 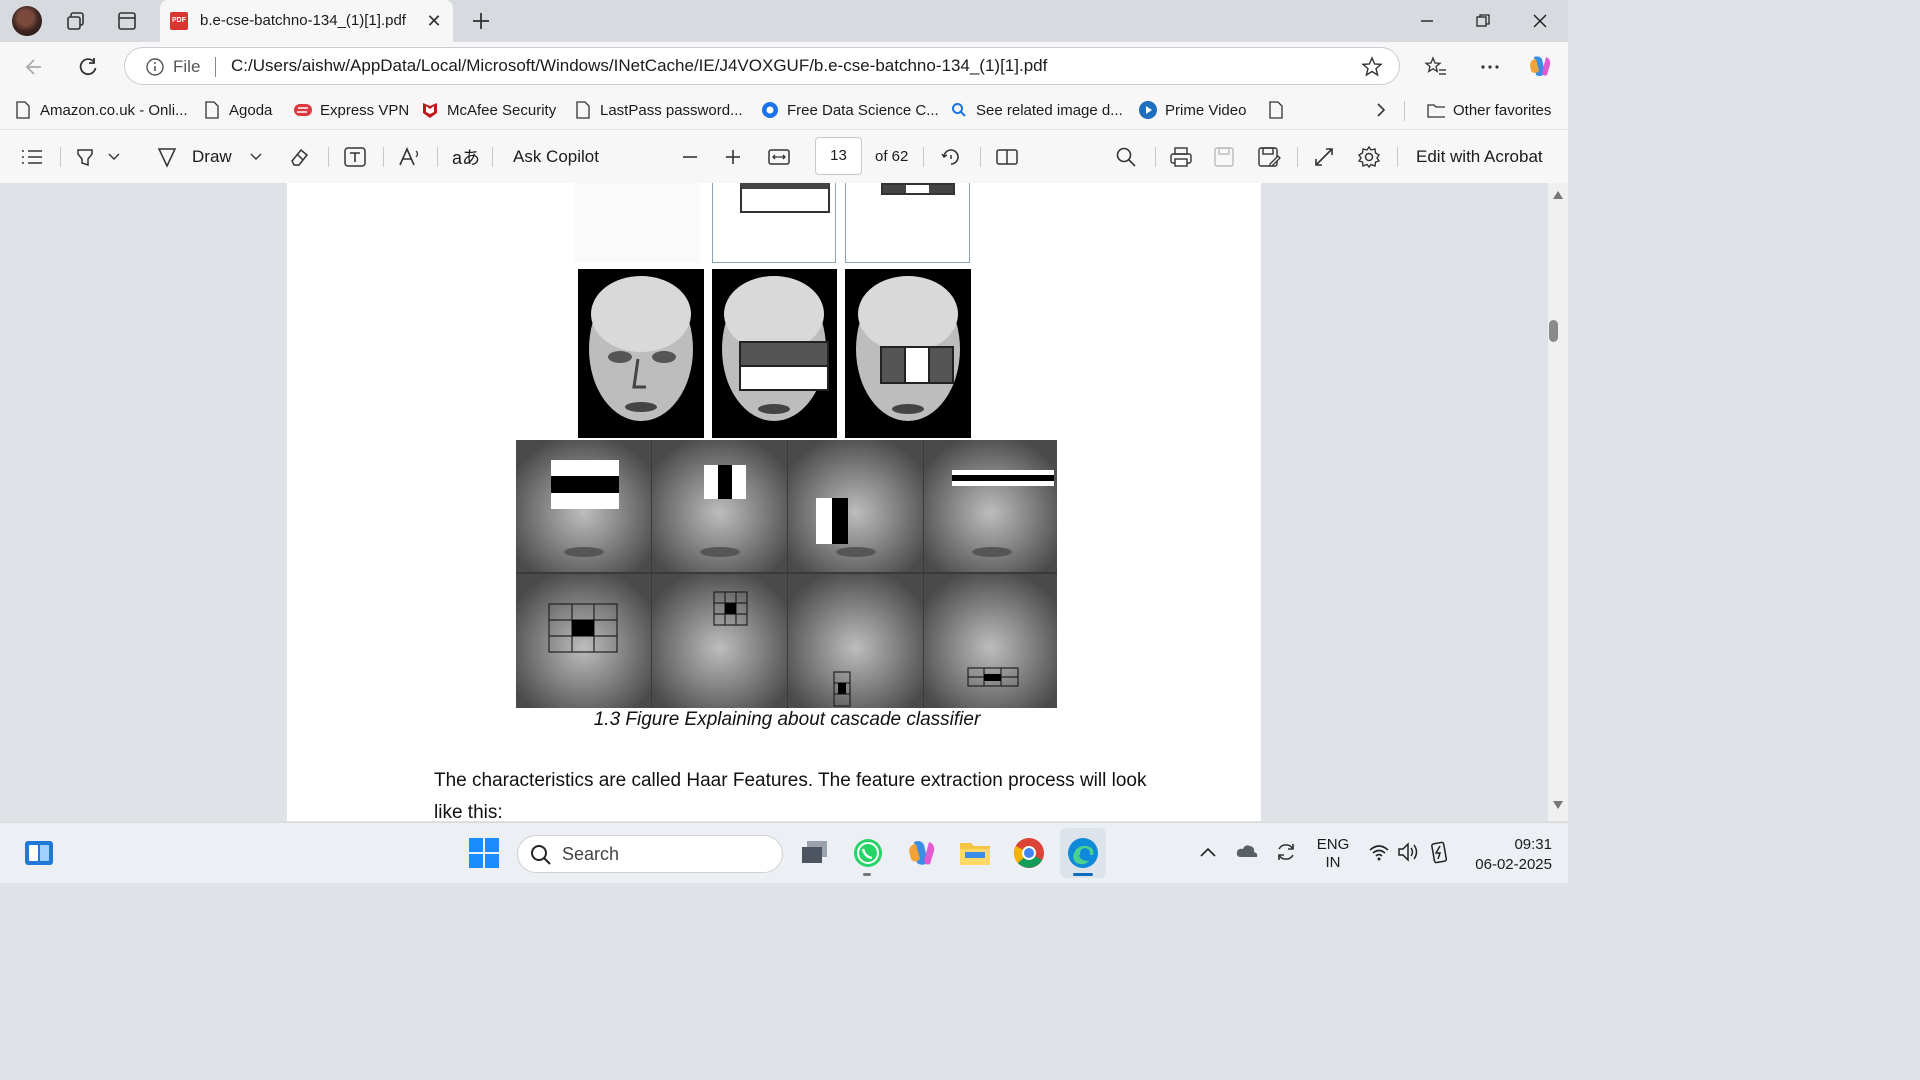 I want to click on scroll-down-arrow-icon, so click(x=1558, y=805).